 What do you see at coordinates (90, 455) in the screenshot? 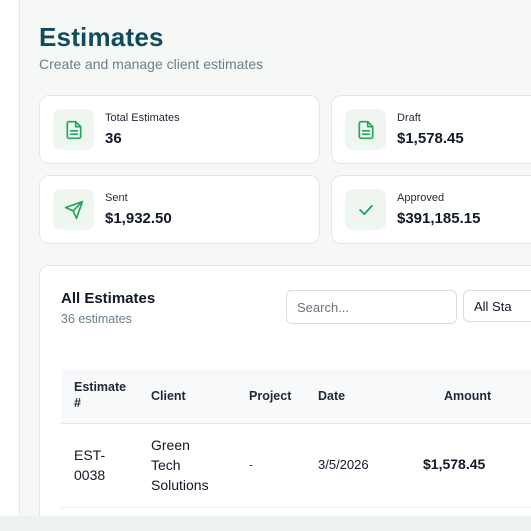
I see `estimate-number-line1: EST-` at bounding box center [90, 455].